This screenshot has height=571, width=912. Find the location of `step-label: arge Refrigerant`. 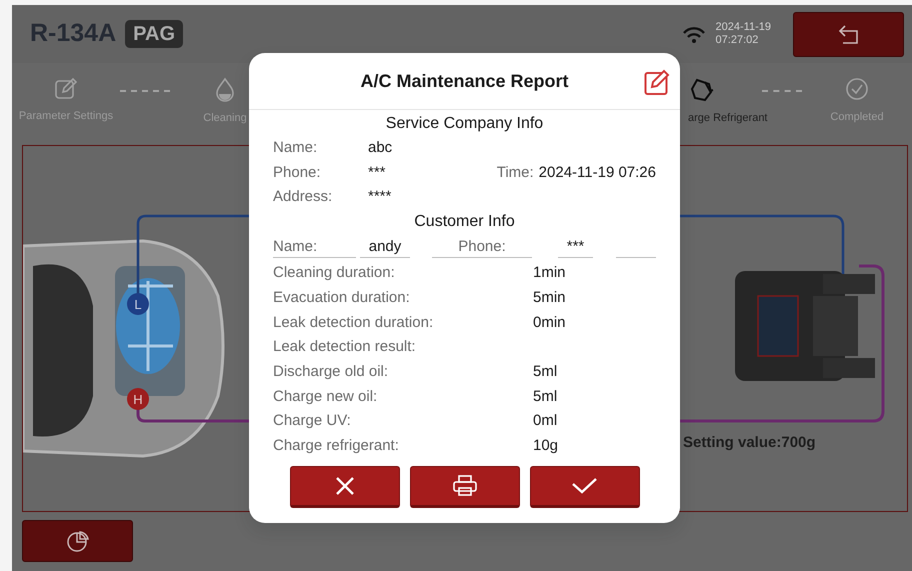

step-label: arge Refrigerant is located at coordinates (727, 118).